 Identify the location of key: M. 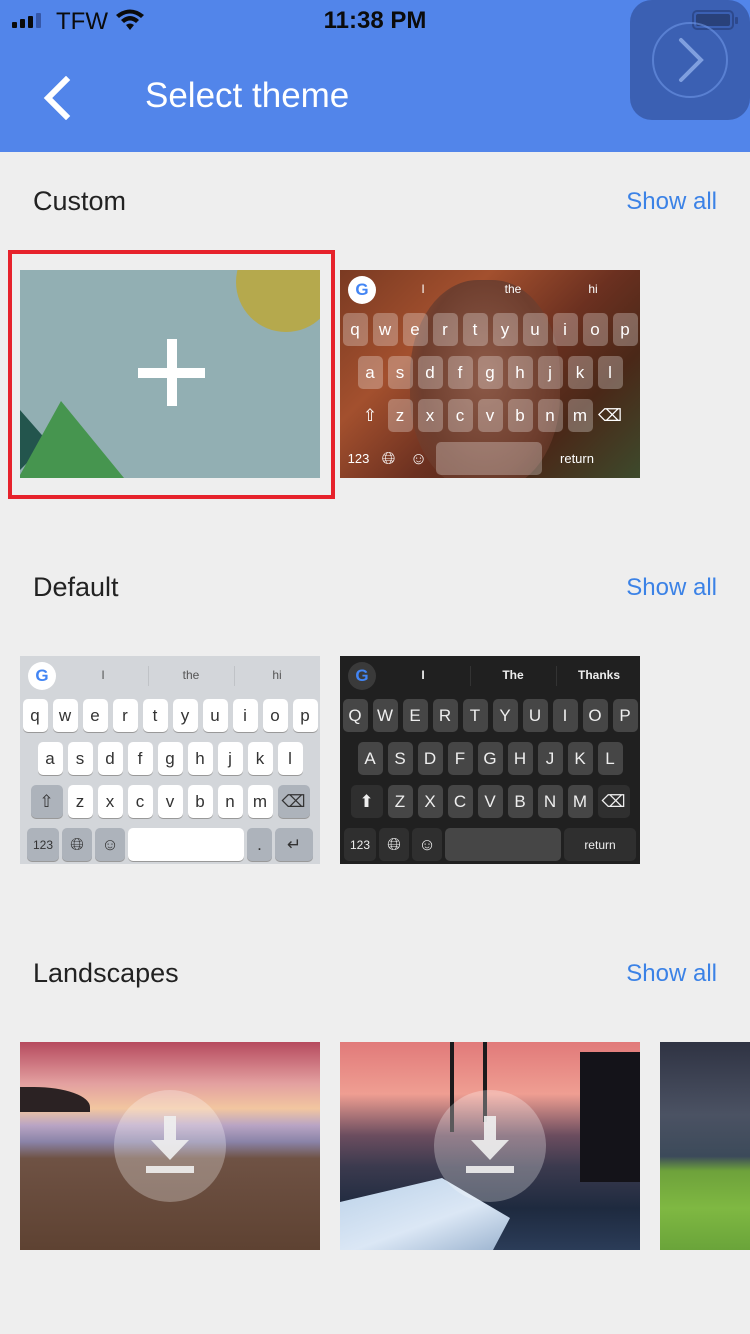
(580, 801).